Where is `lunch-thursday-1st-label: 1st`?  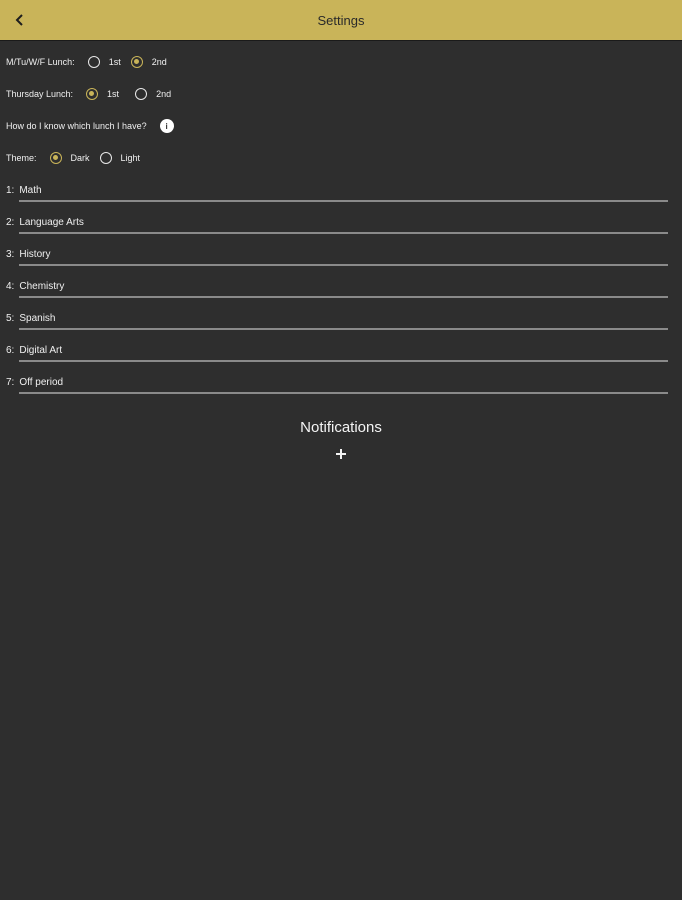
lunch-thursday-1st-label: 1st is located at coordinates (113, 94).